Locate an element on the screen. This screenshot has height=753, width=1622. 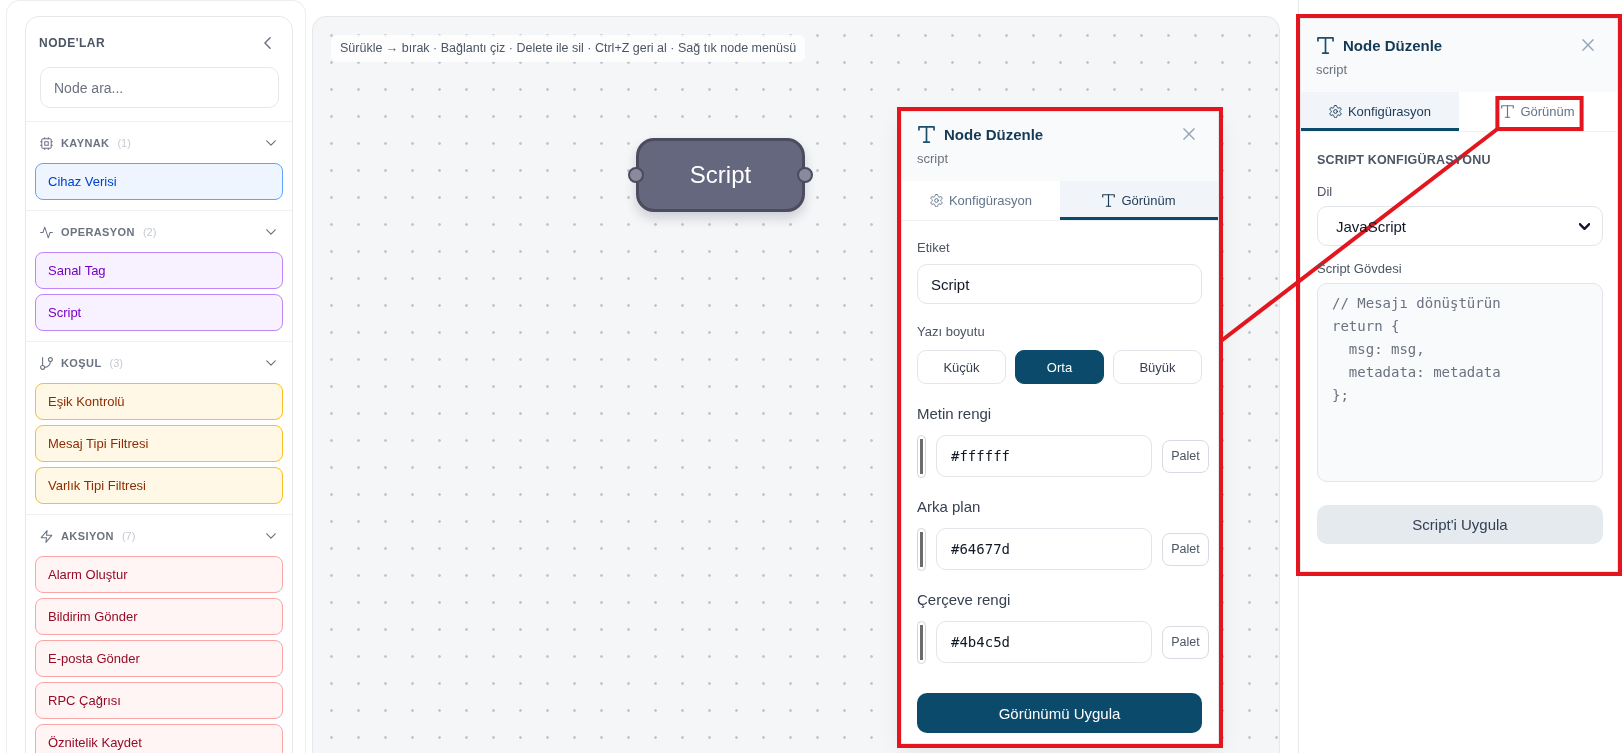
node-label: Script is located at coordinates (720, 175).